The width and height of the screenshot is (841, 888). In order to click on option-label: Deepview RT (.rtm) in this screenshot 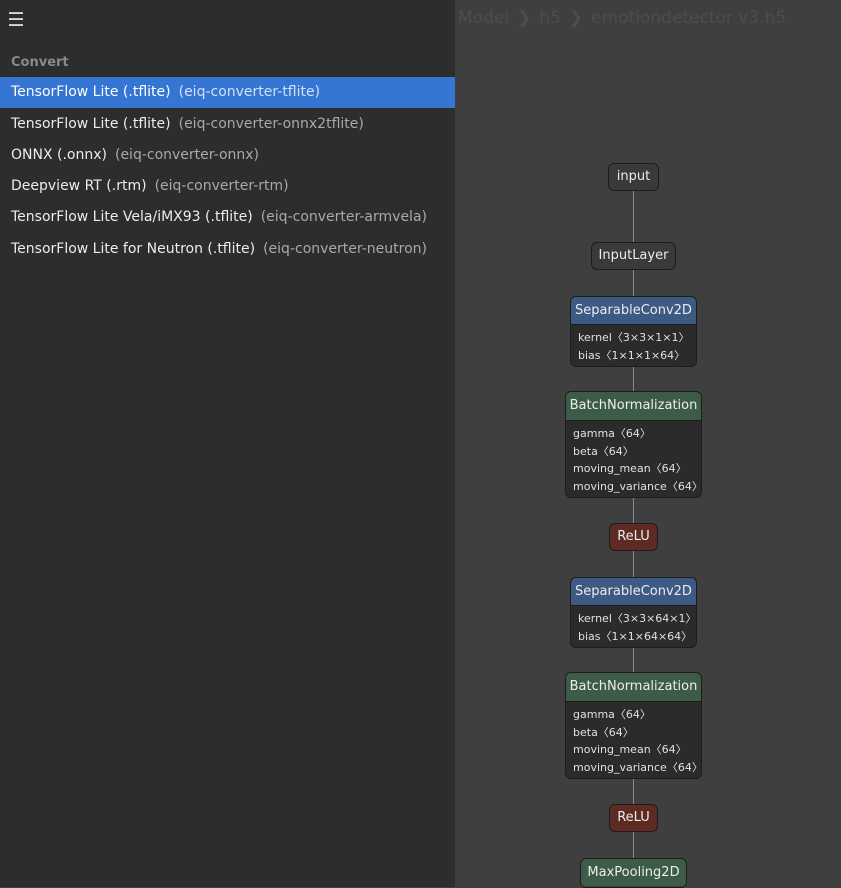, I will do `click(79, 186)`.